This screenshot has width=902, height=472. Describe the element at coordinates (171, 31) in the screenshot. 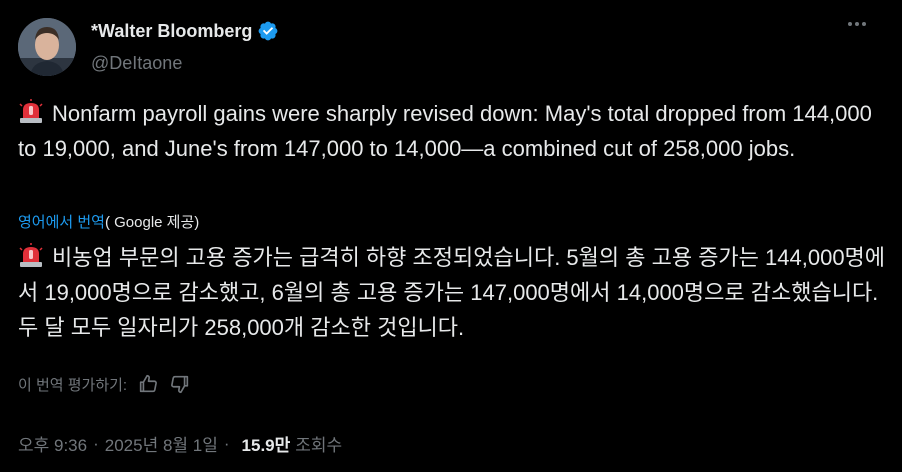

I see `author-name: *Walter Bloomberg` at that location.